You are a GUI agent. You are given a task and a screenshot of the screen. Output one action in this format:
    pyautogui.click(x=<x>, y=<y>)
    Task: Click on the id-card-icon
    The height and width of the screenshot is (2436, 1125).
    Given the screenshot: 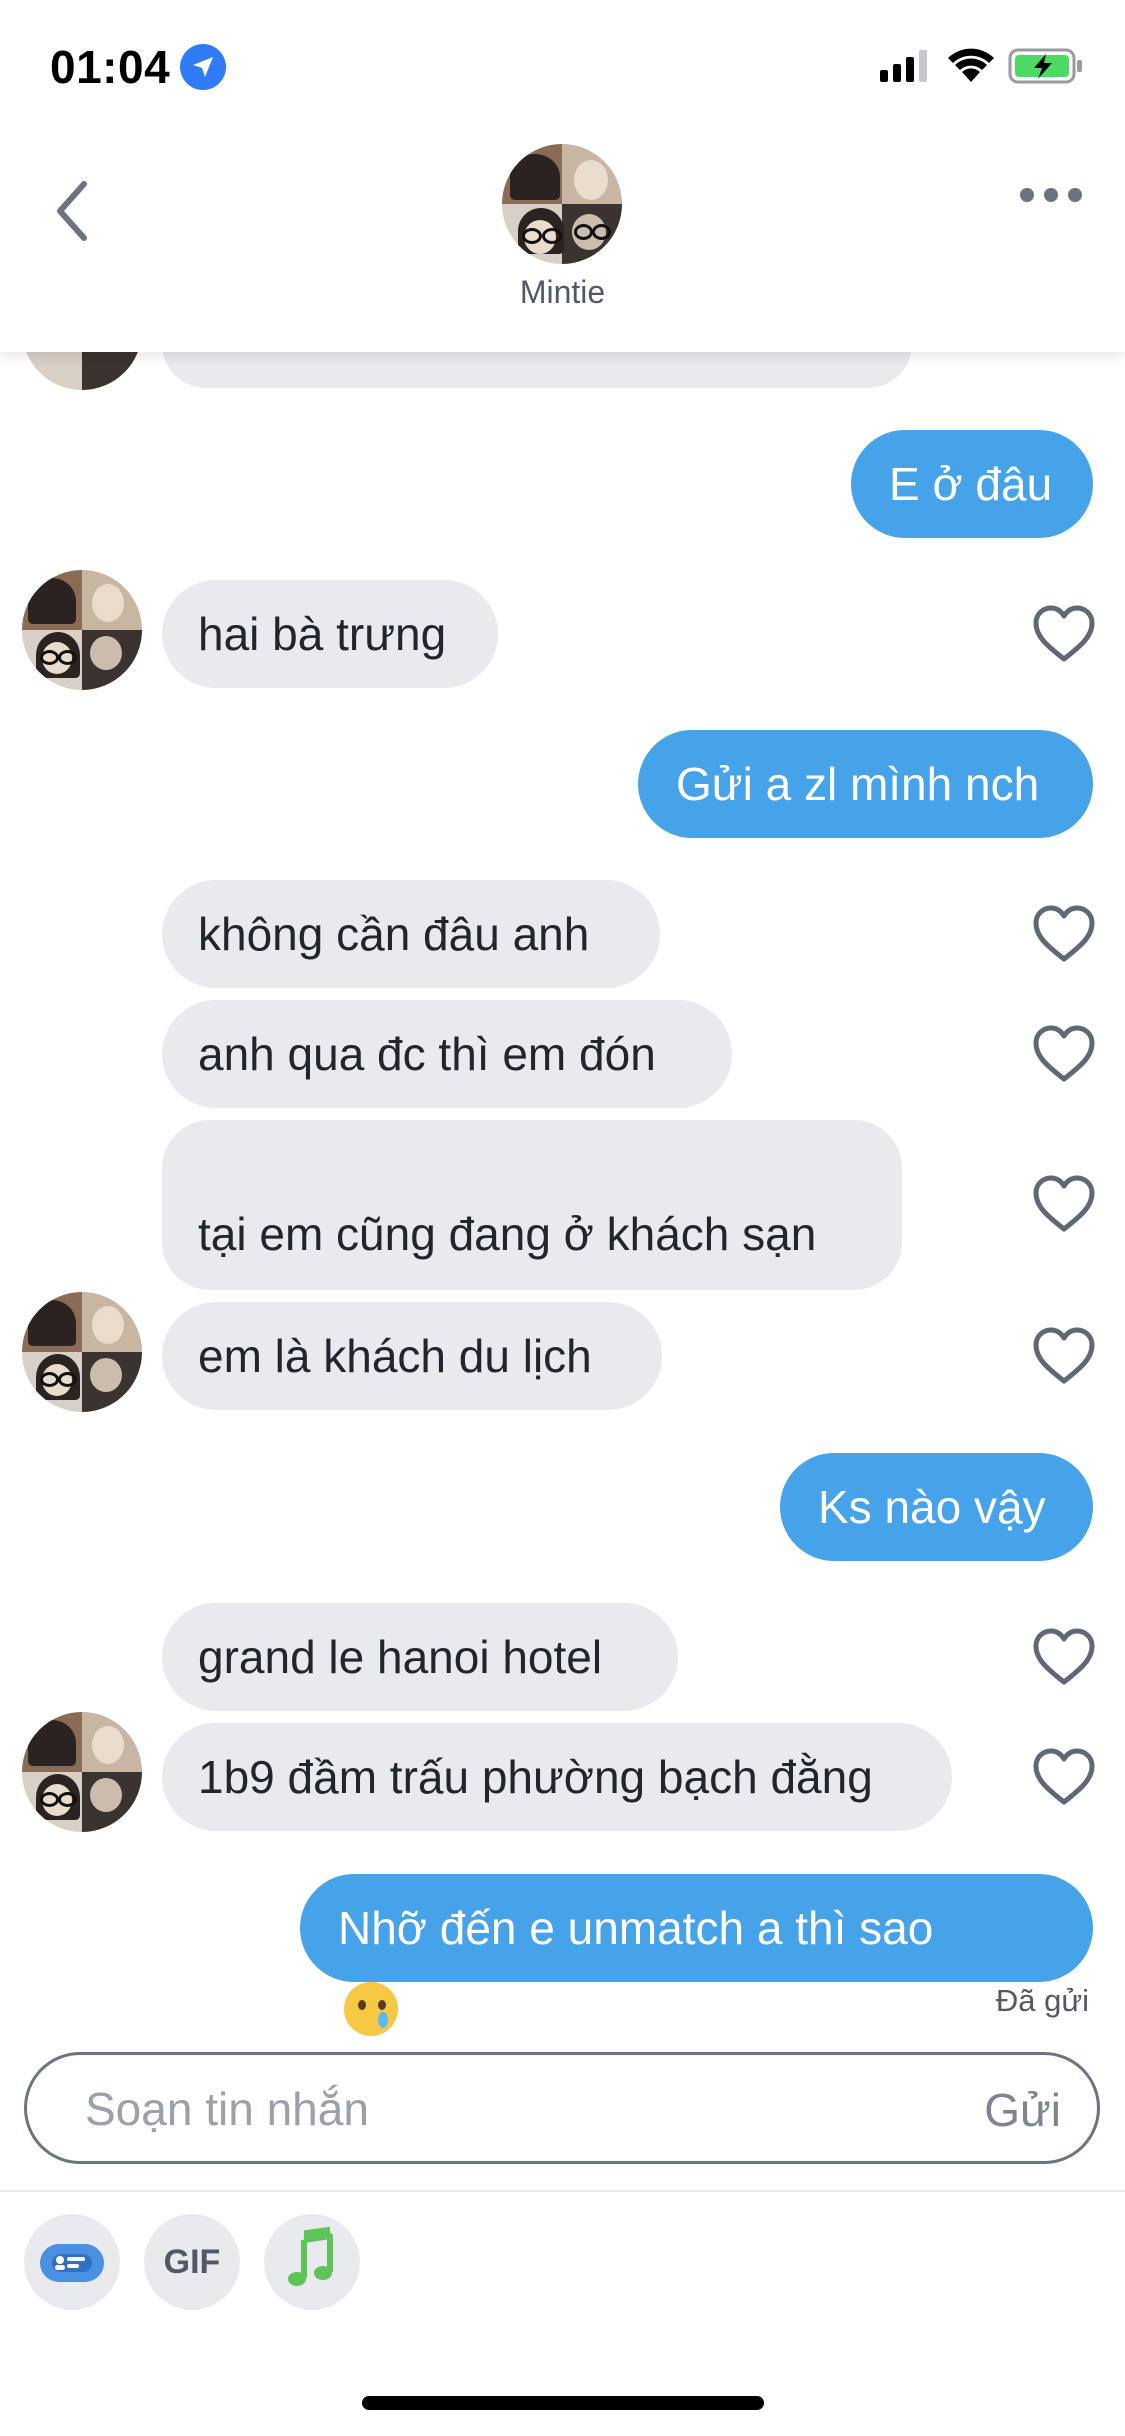 What is the action you would take?
    pyautogui.click(x=72, y=2263)
    